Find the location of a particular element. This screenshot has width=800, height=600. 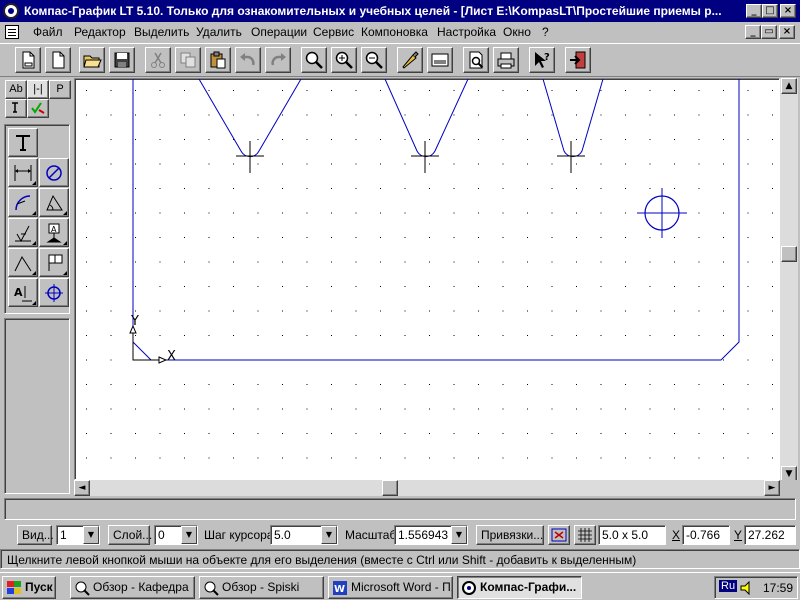

zoom-in-button is located at coordinates (344, 60).